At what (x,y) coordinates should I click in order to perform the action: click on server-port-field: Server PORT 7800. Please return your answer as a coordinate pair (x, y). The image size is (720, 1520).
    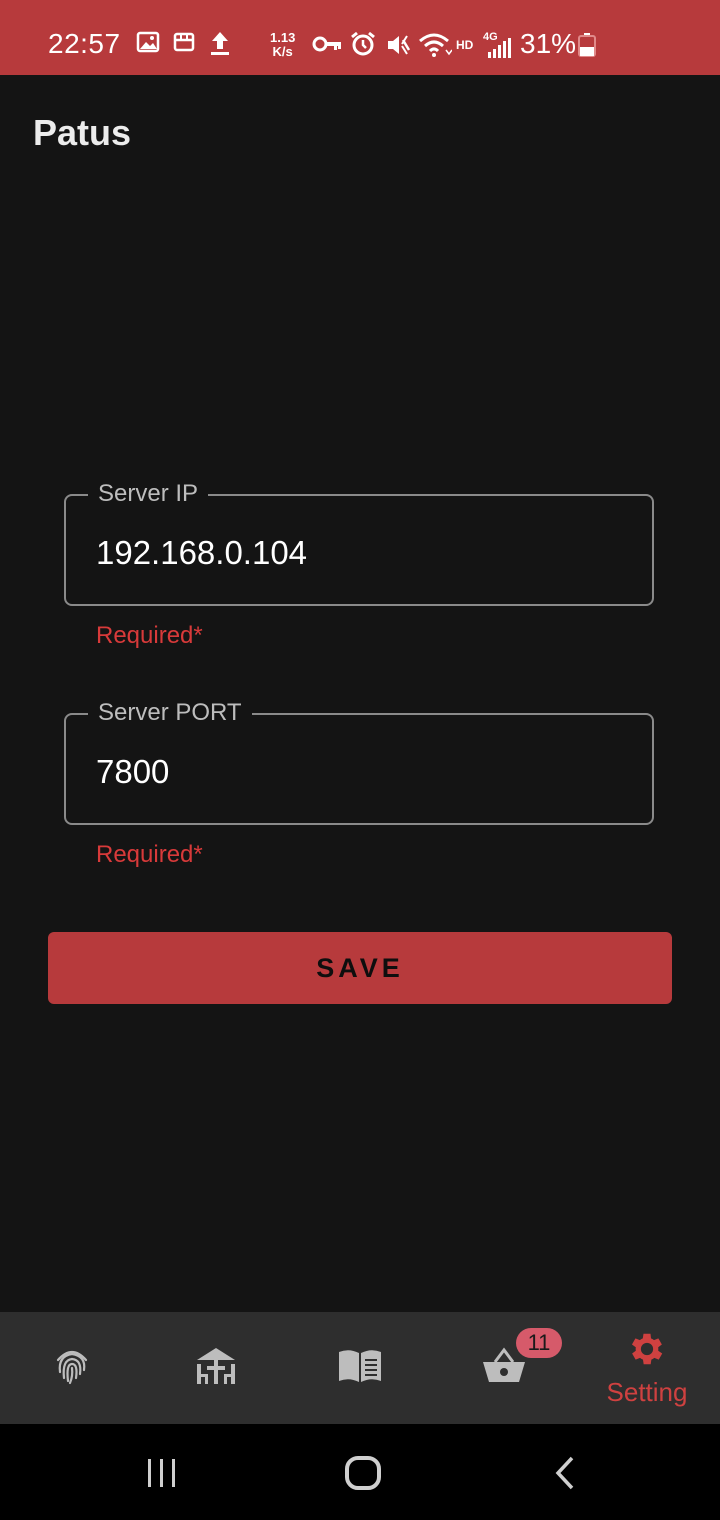
    Looking at the image, I should click on (359, 761).